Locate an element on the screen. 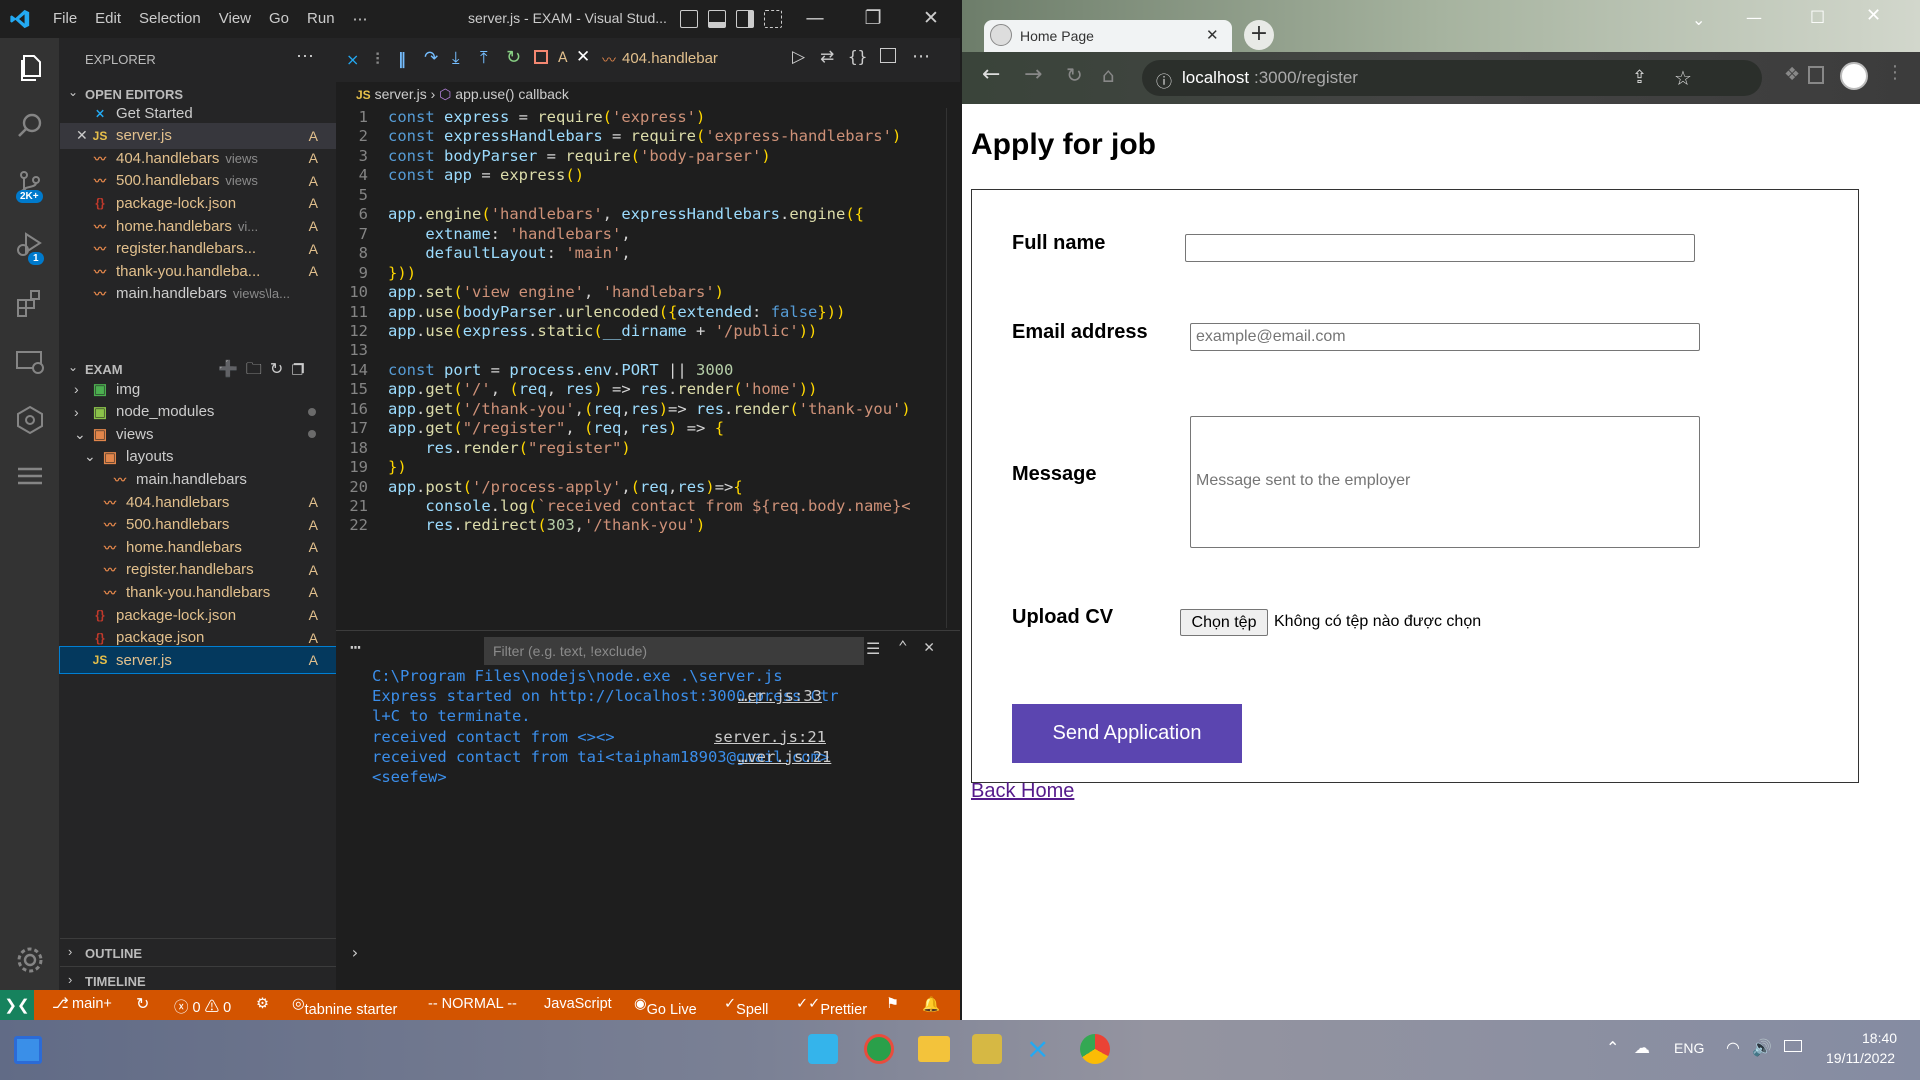 This screenshot has height=1080, width=1920. outline-title: OUTLINE is located at coordinates (113, 953).